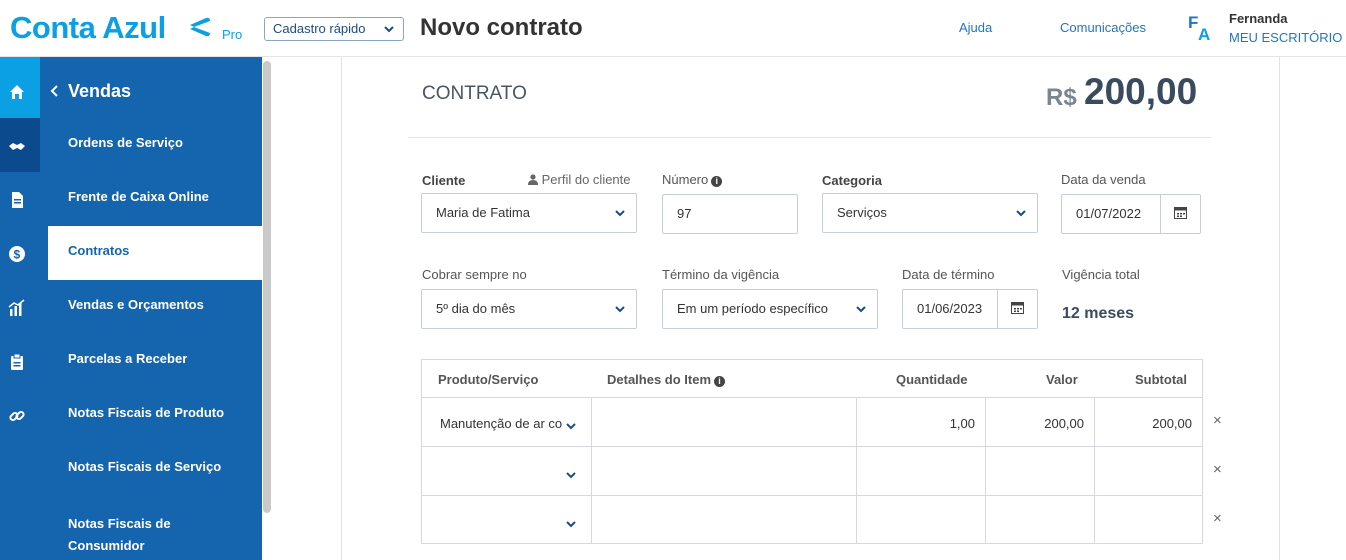 The height and width of the screenshot is (560, 1346). Describe the element at coordinates (17, 416) in the screenshot. I see `link-icon` at that location.